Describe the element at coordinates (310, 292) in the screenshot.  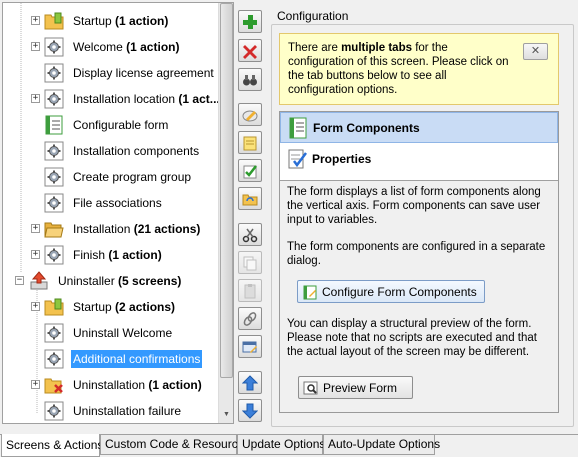
I see `configure-form-icon` at that location.